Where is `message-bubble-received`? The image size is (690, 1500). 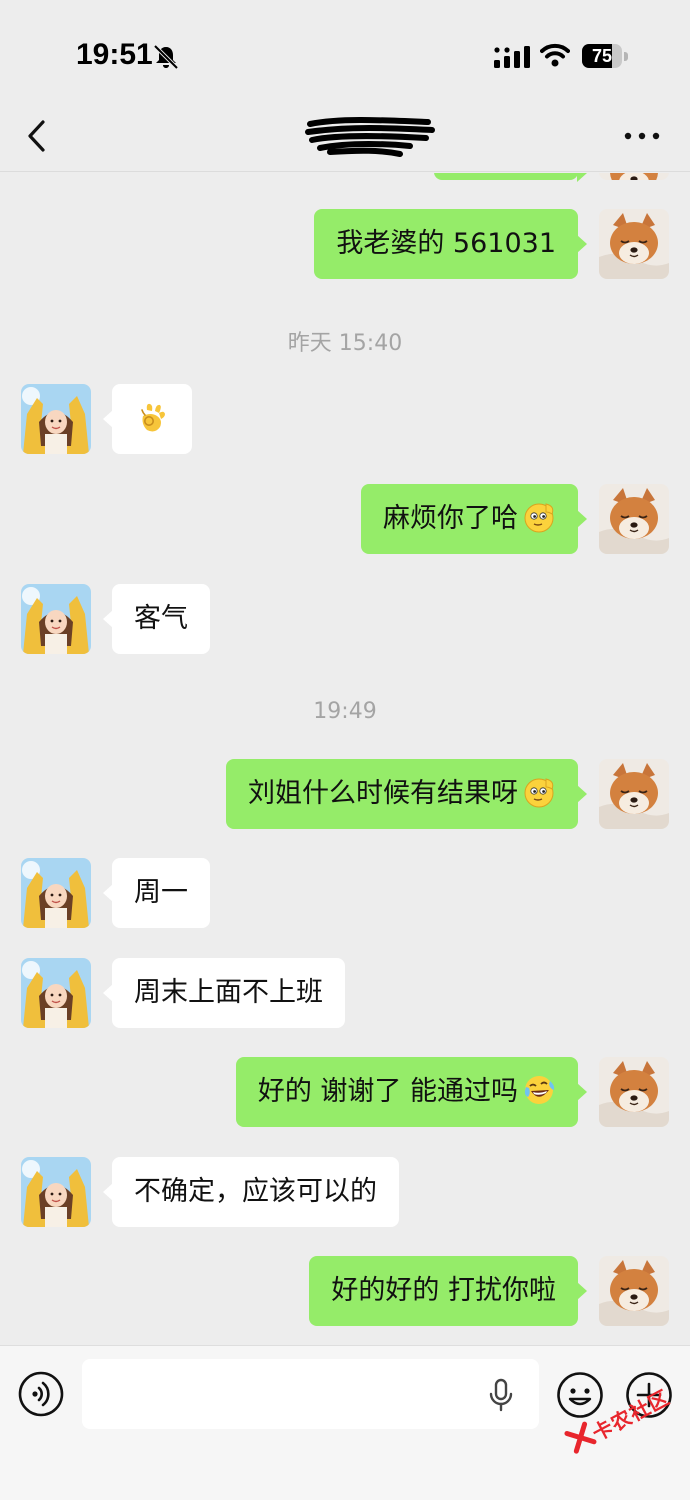 message-bubble-received is located at coordinates (147, 419).